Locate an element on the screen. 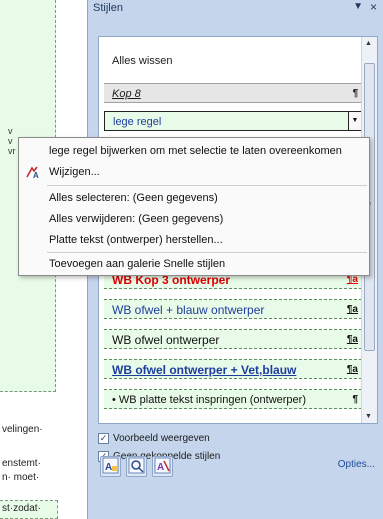 Image resolution: width=383 pixels, height=519 pixels. style-item-wb-ofwel-vet-blauw: WB ofwel ontwerper + Vet,blauw ¶a is located at coordinates (233, 369).